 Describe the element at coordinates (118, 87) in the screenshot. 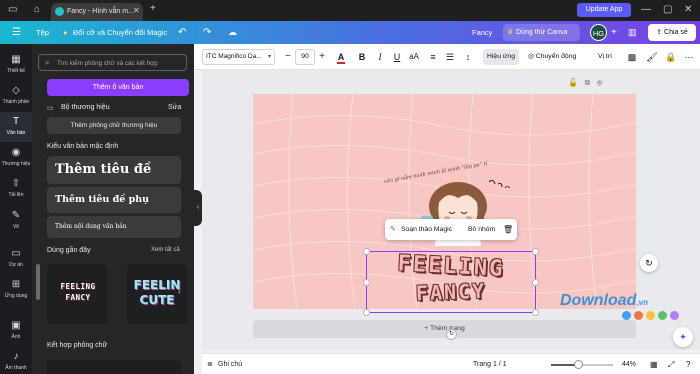

I see `add-textbox-button: Thêm ô văn bản` at that location.